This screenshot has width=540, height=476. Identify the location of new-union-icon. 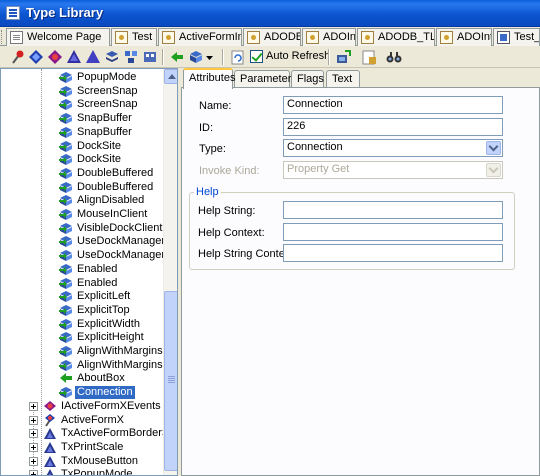
(131, 57).